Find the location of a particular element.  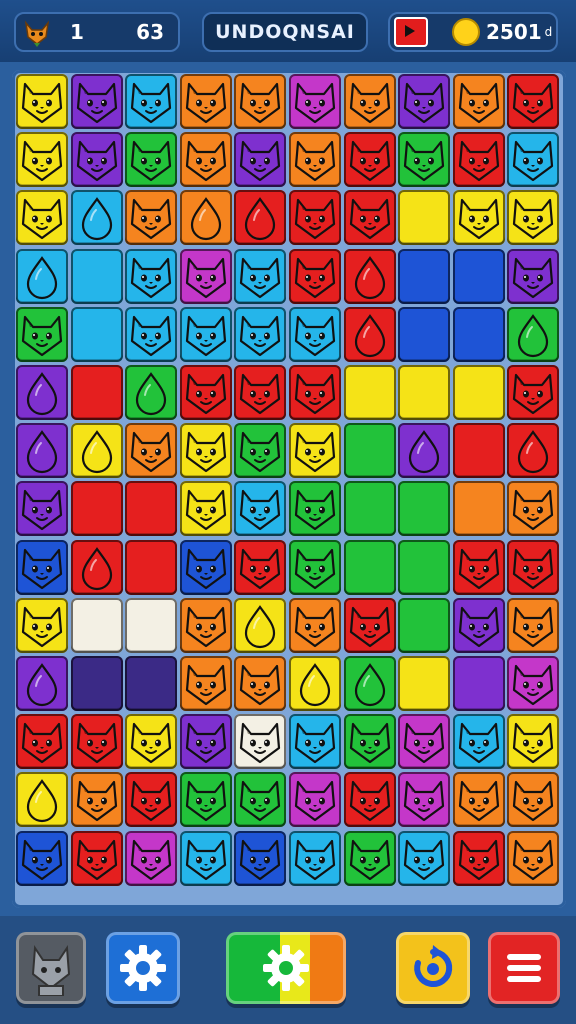

menu-button is located at coordinates (524, 968).